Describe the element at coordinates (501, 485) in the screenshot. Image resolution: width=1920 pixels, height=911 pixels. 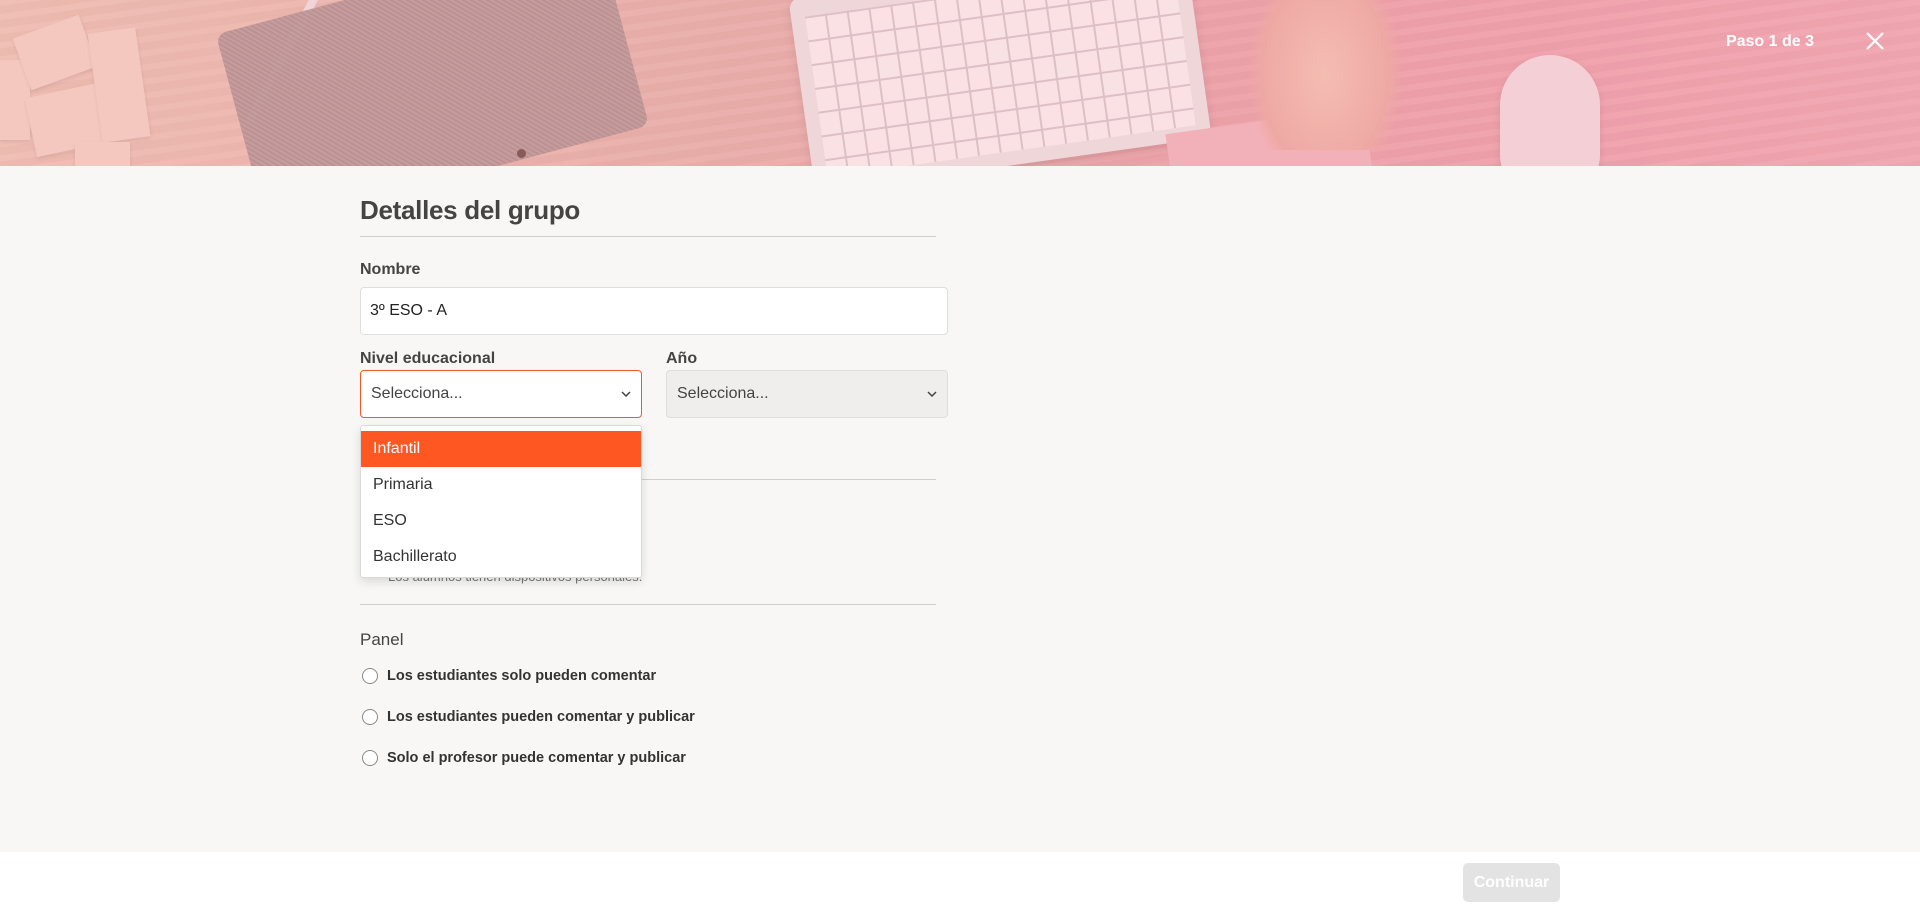
I see `dropdown-option-primaria: Primaria` at that location.